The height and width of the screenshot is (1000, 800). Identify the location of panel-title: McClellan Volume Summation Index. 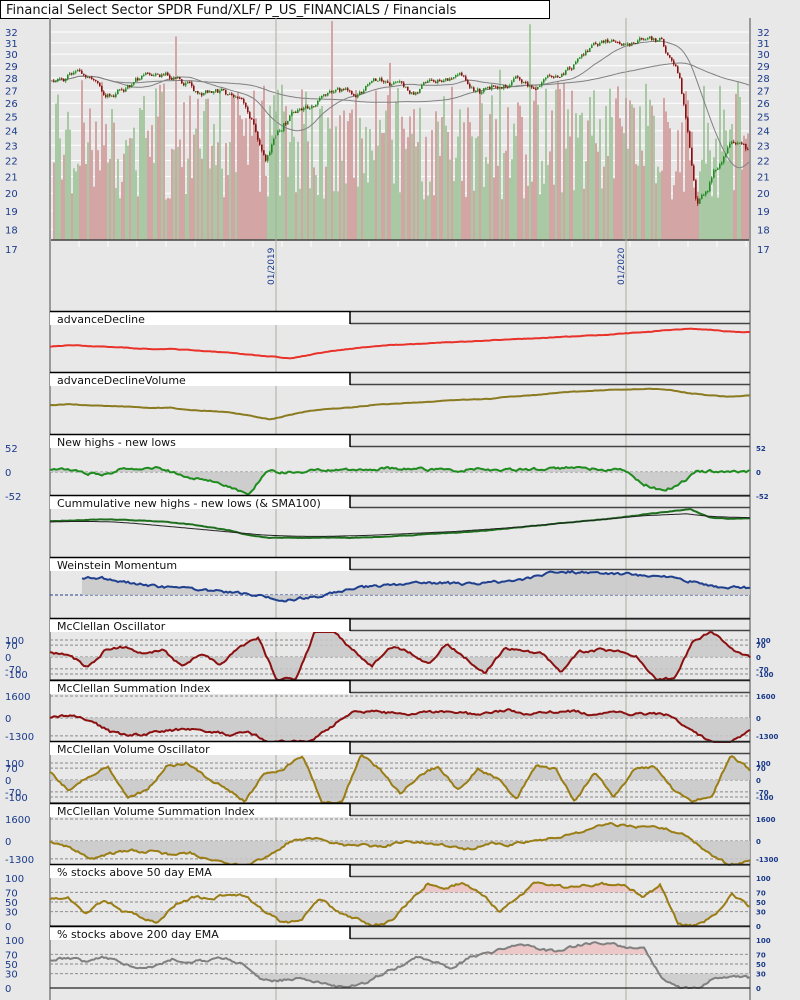
(156, 811).